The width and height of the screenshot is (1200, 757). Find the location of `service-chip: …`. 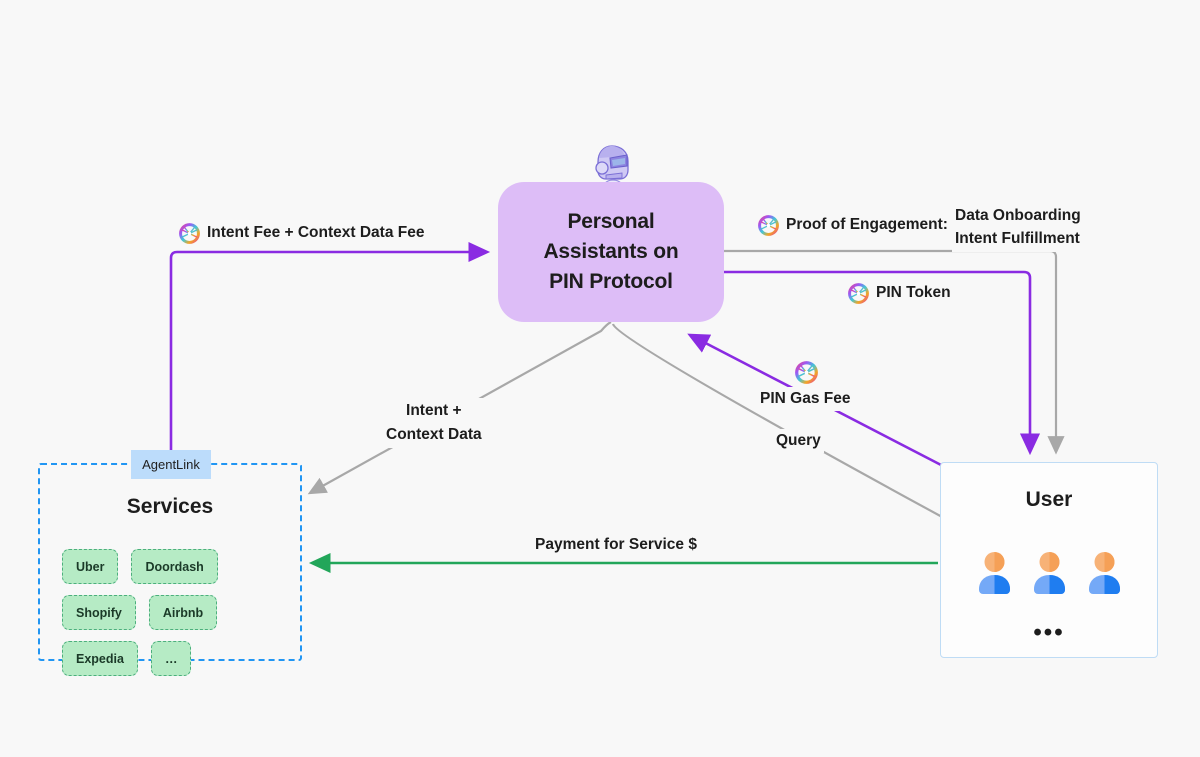

service-chip: … is located at coordinates (171, 658).